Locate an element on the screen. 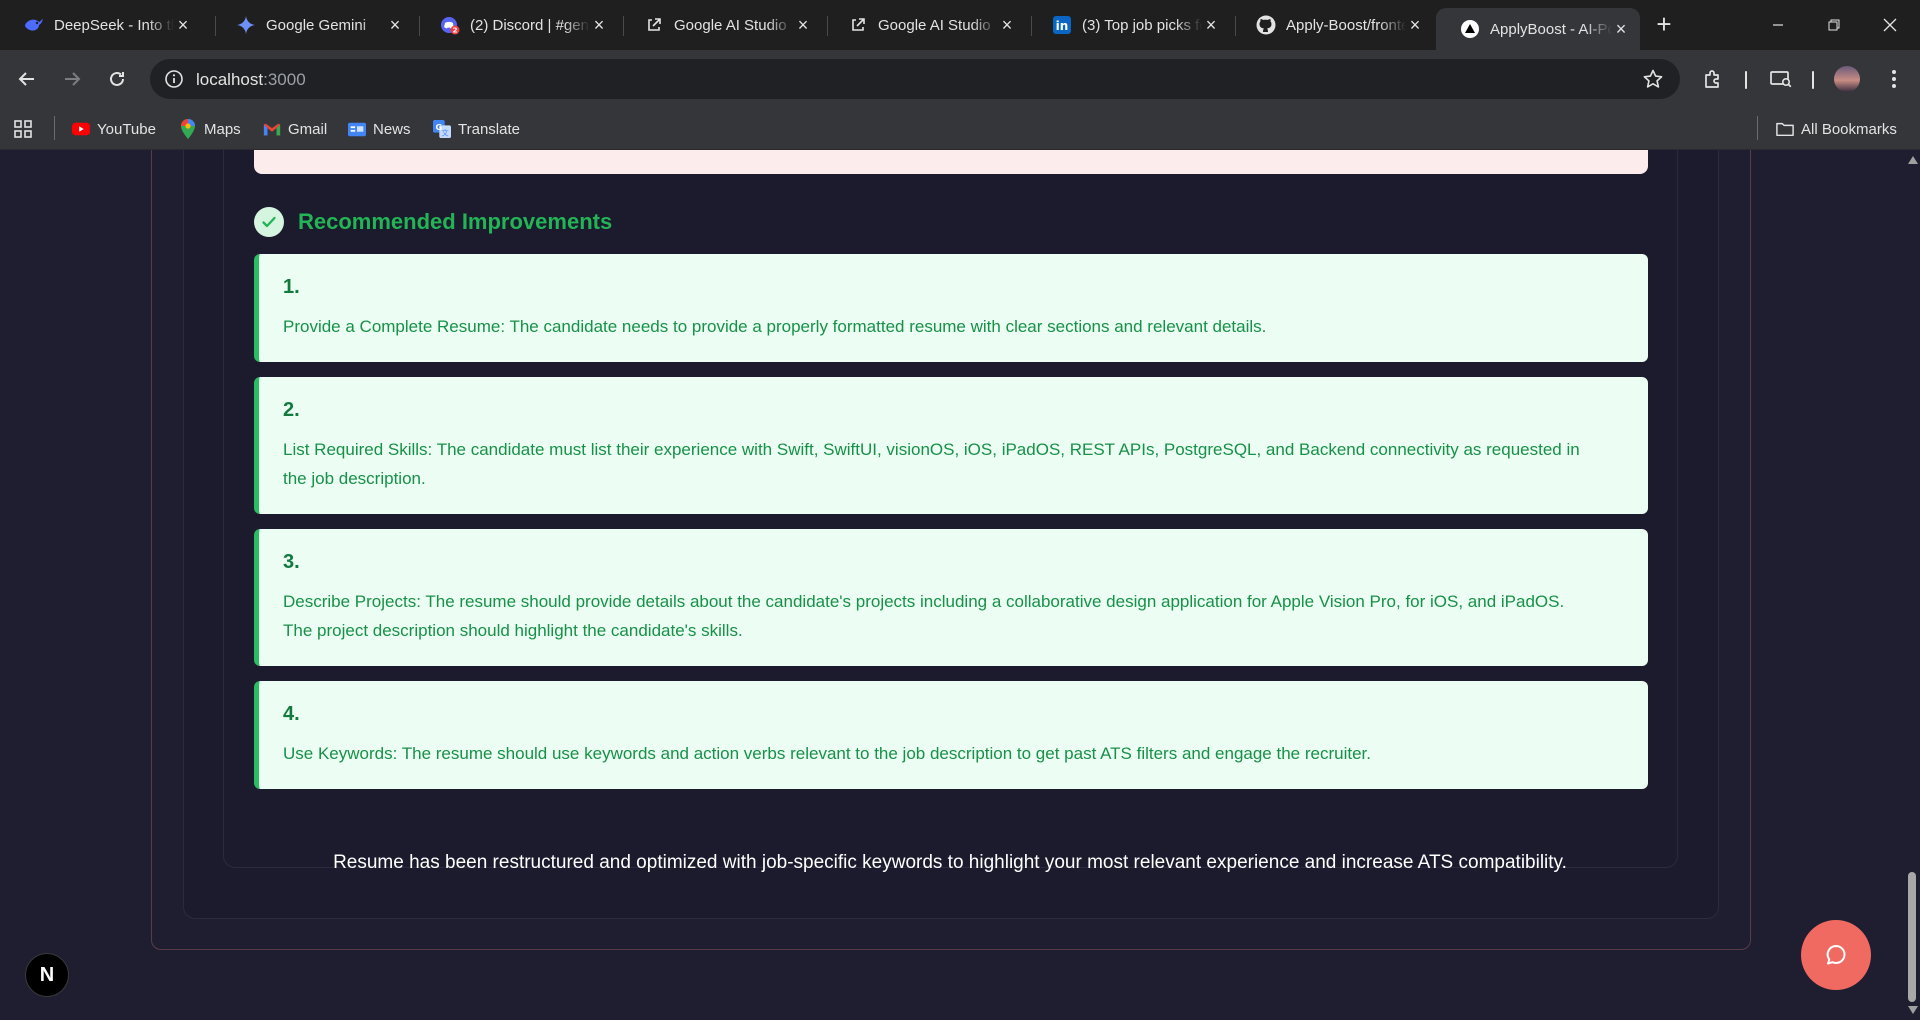 Image resolution: width=1920 pixels, height=1020 pixels. tab-applyboost: ApplyBoost - AI-Powered × is located at coordinates (1538, 29).